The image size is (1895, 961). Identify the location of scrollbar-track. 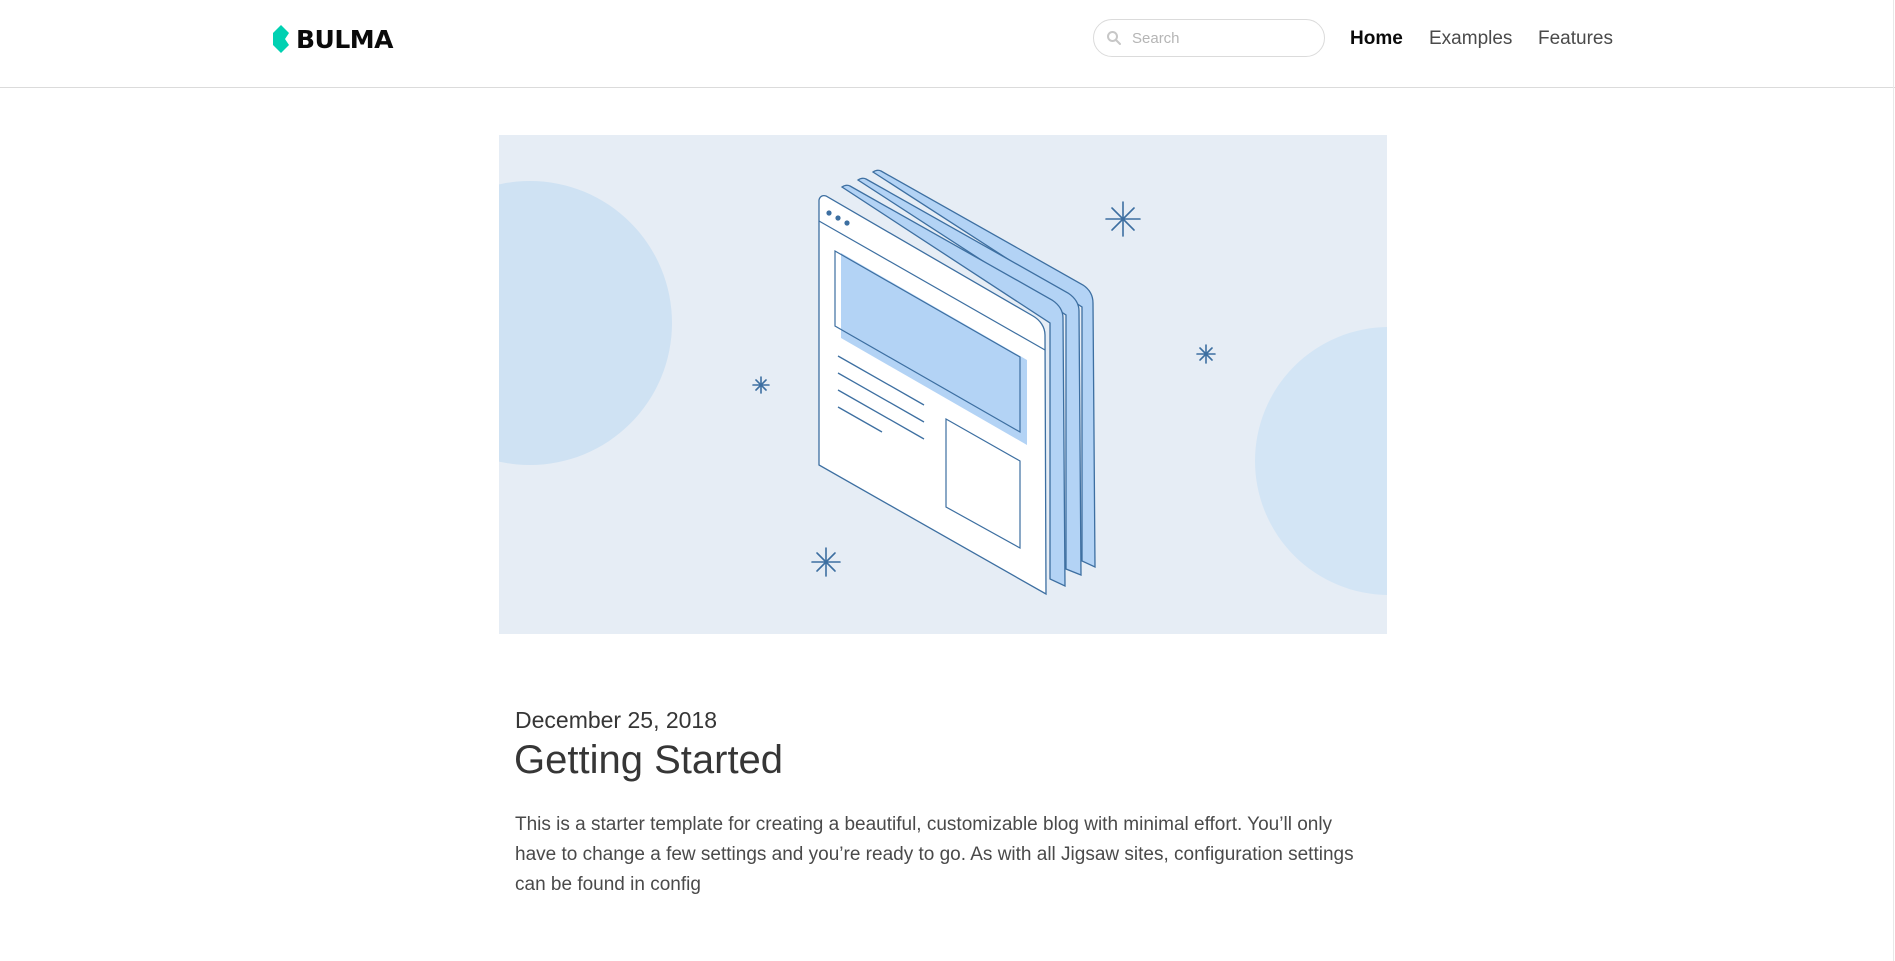
(1893, 480).